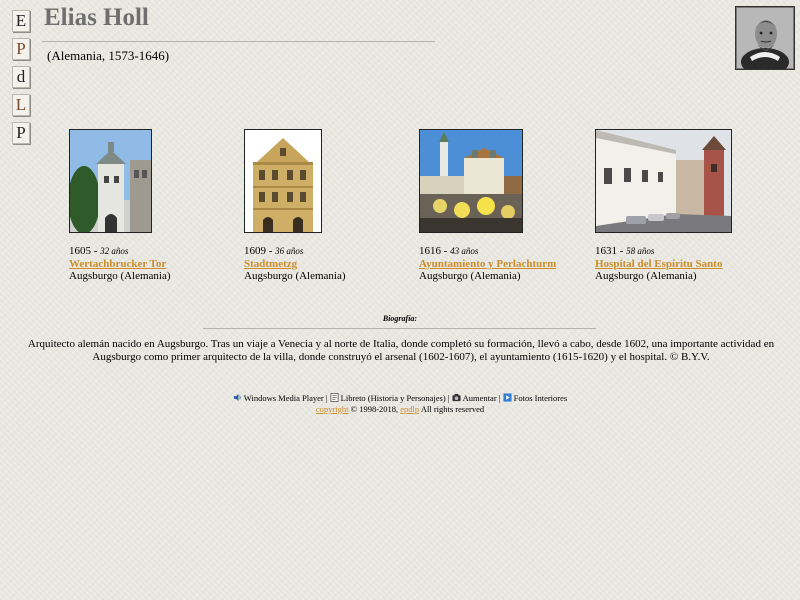 Image resolution: width=800 pixels, height=600 pixels. Describe the element at coordinates (507, 397) in the screenshot. I see `photo-icon` at that location.